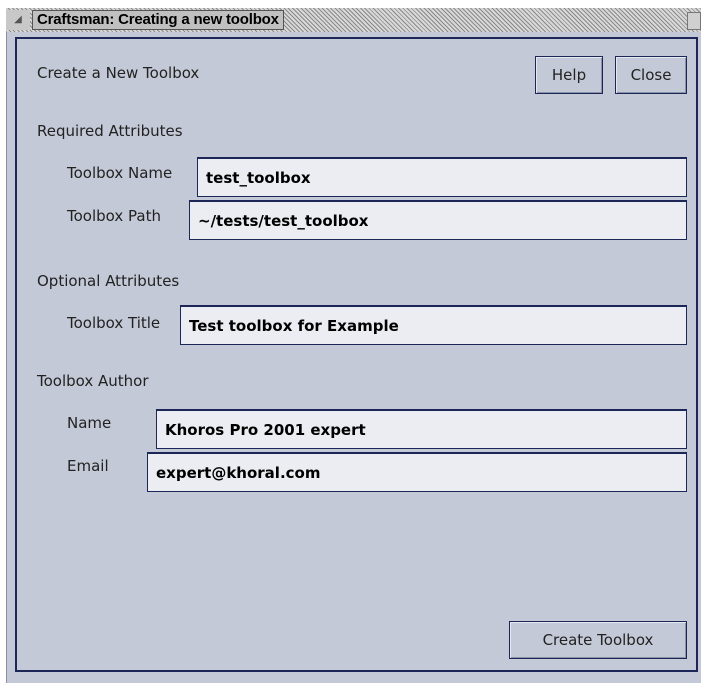 This screenshot has width=701, height=683. Describe the element at coordinates (417, 472) in the screenshot. I see `author-email-field` at that location.